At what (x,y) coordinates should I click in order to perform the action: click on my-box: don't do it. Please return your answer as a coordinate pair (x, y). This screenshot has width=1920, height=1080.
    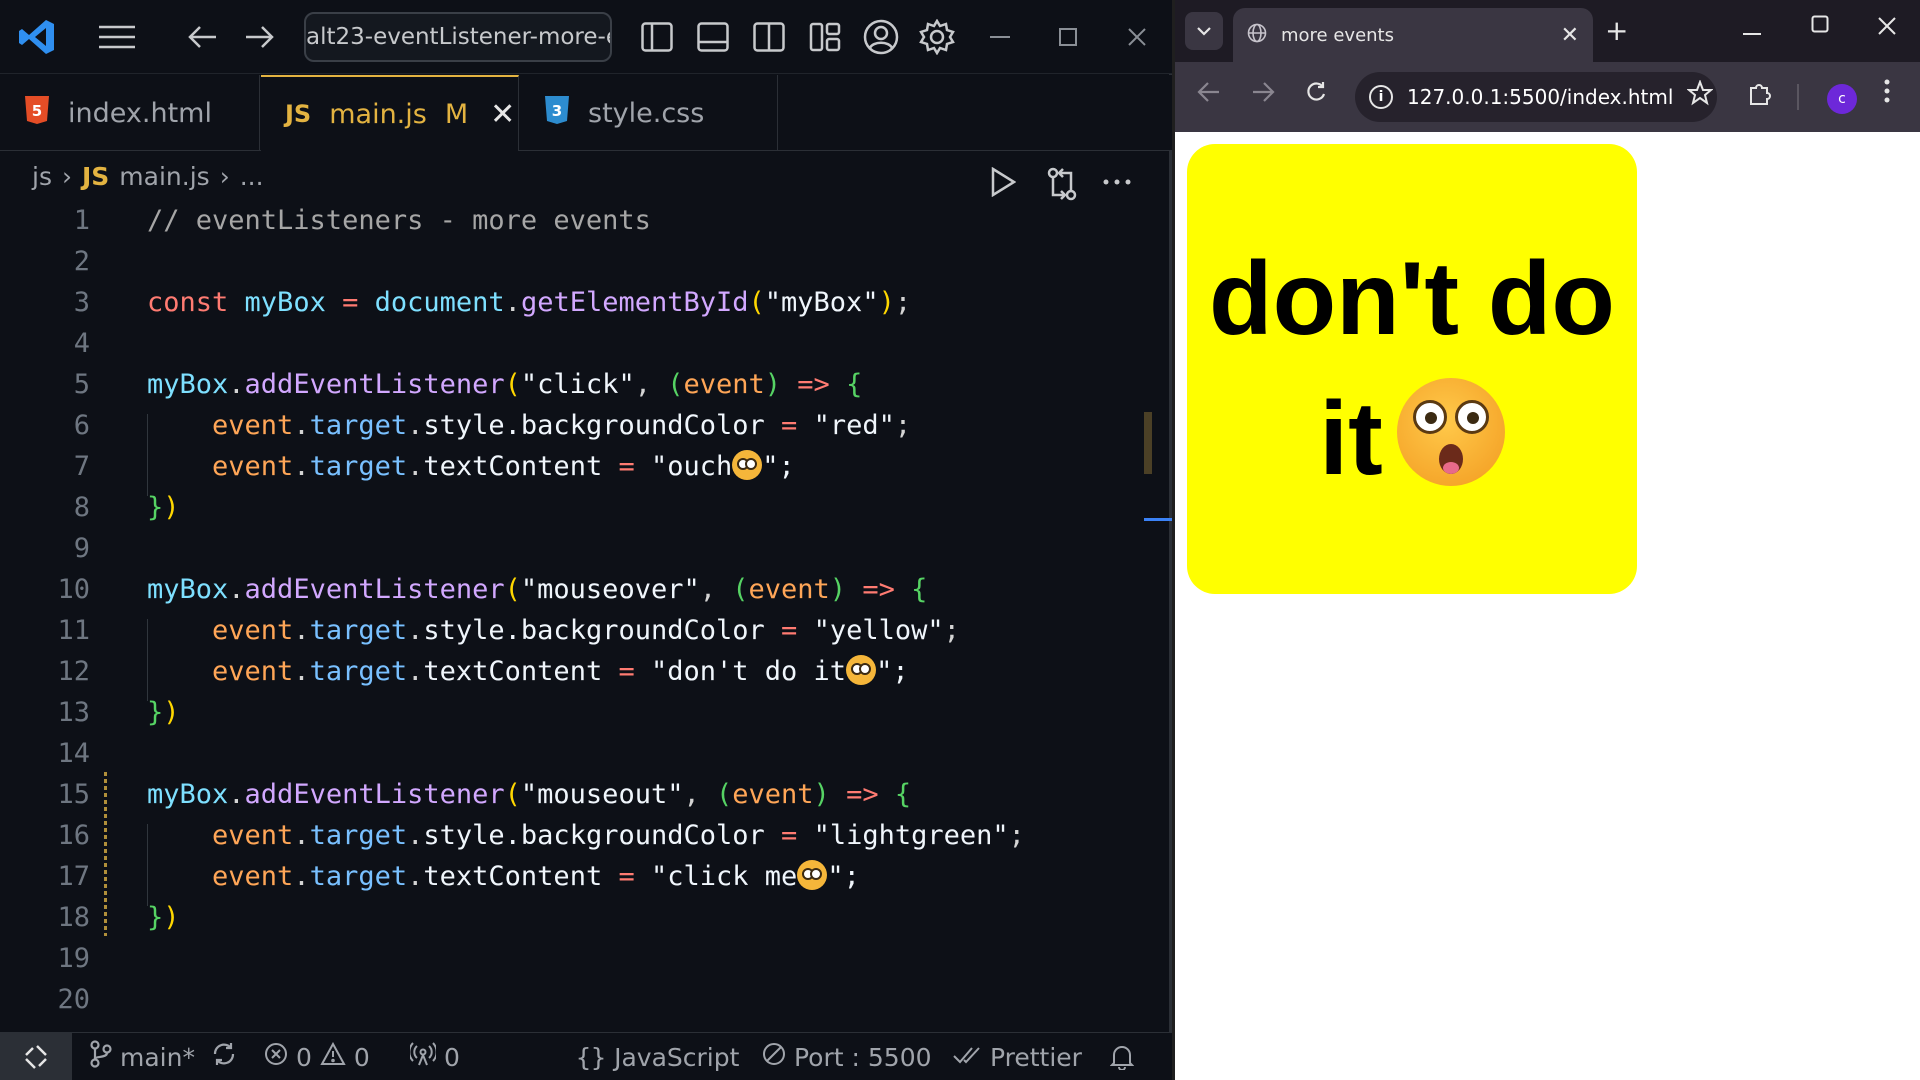
    Looking at the image, I should click on (1412, 369).